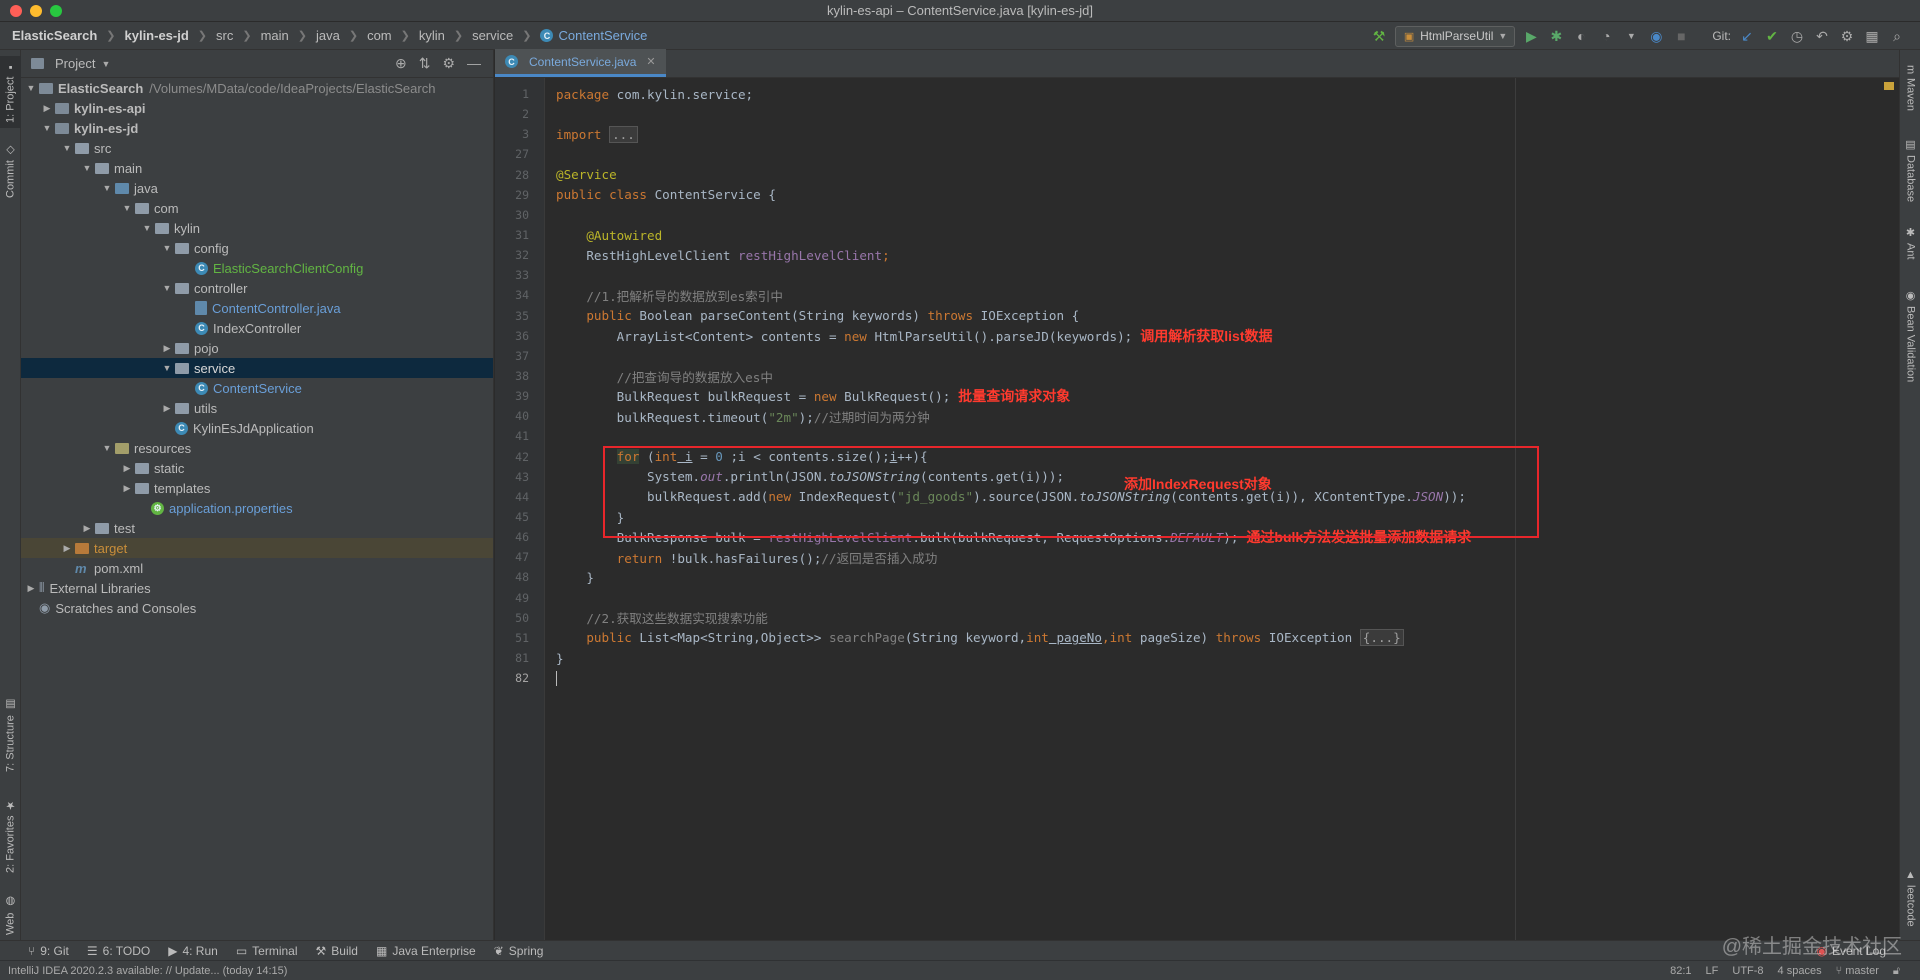 The image size is (1920, 980). I want to click on file-encoding: UTF-8, so click(1747, 971).